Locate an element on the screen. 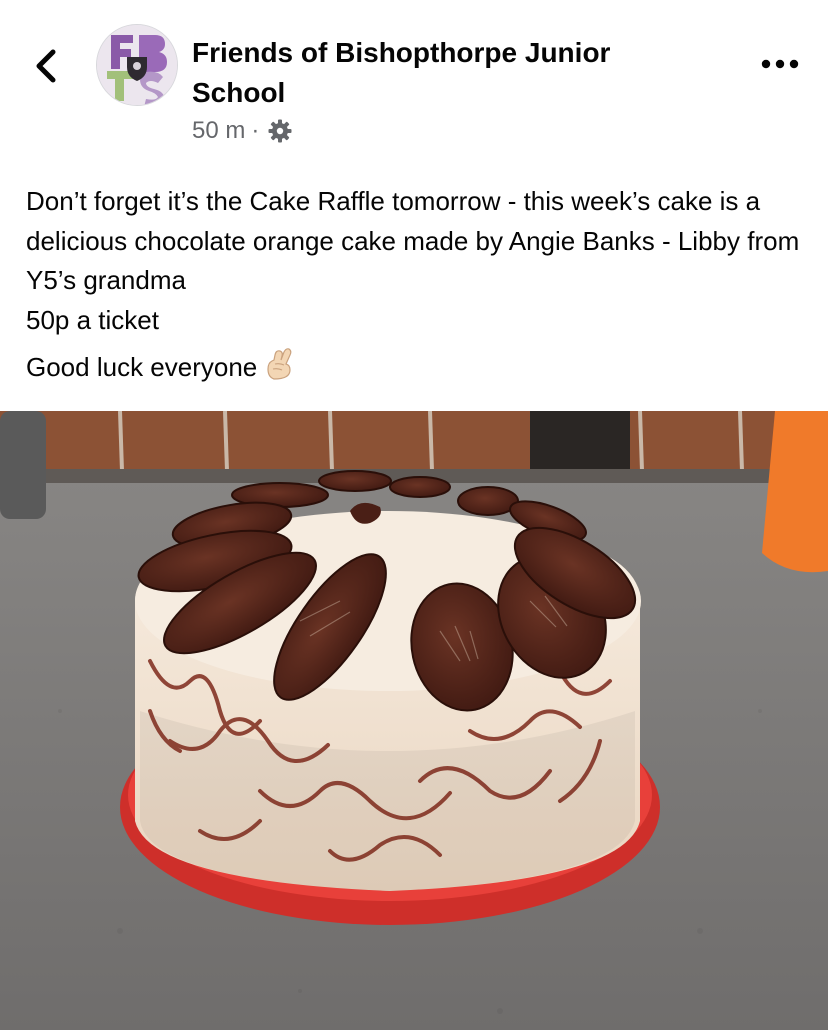 The image size is (828, 1030). chevron-left-icon is located at coordinates (46, 66).